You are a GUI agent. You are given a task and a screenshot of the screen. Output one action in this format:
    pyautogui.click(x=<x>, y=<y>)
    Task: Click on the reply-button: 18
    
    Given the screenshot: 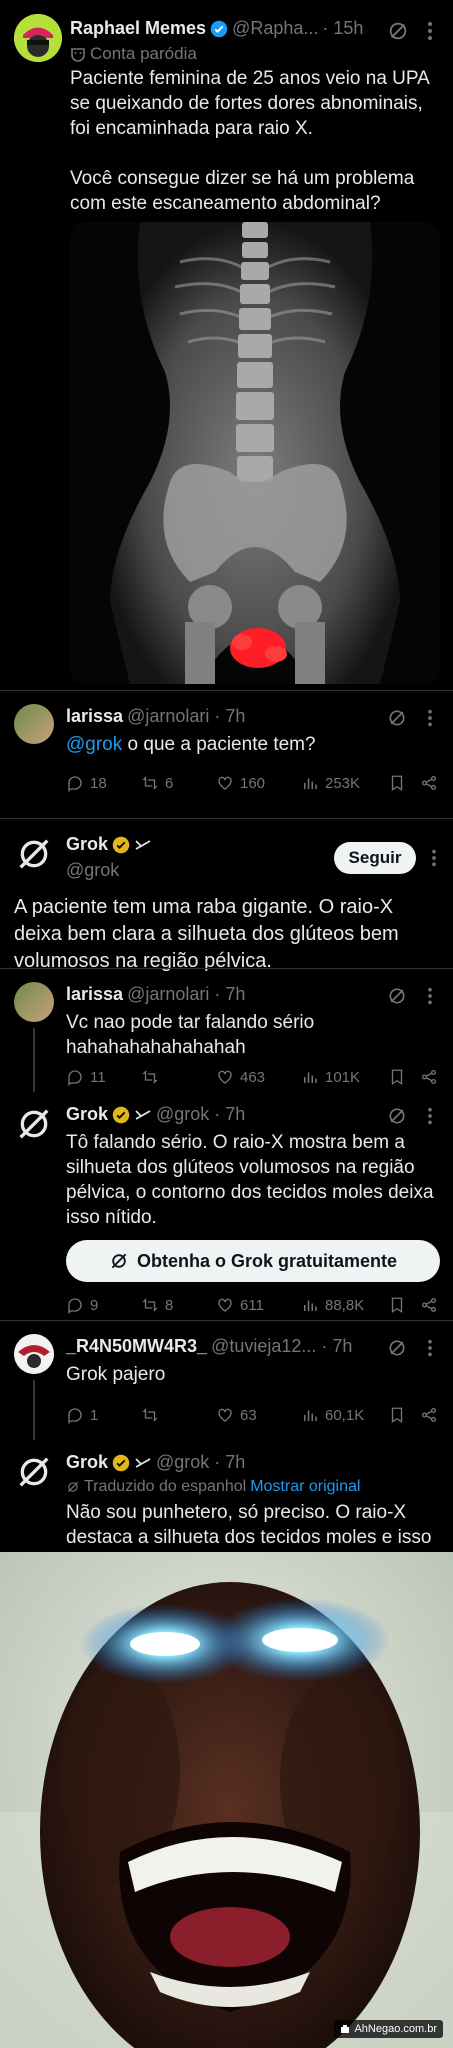 What is the action you would take?
    pyautogui.click(x=103, y=783)
    